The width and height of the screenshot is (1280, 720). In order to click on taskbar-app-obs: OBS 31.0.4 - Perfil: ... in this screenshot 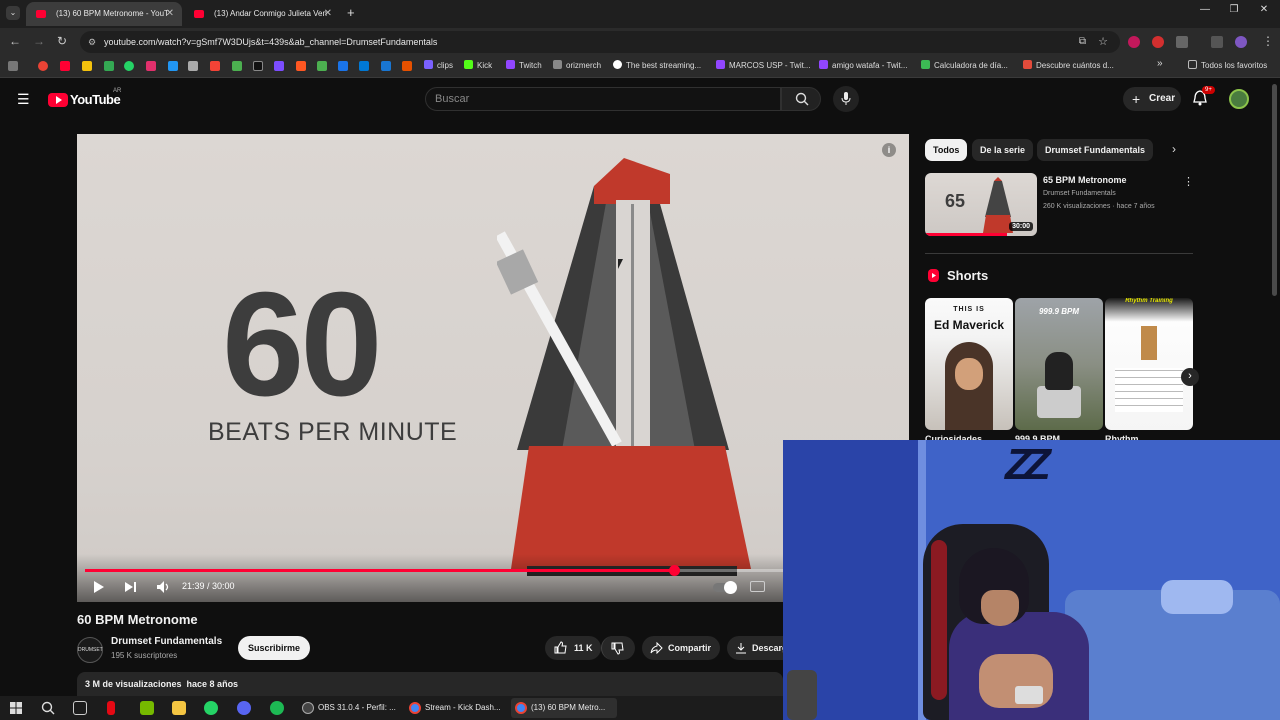, I will do `click(348, 708)`.